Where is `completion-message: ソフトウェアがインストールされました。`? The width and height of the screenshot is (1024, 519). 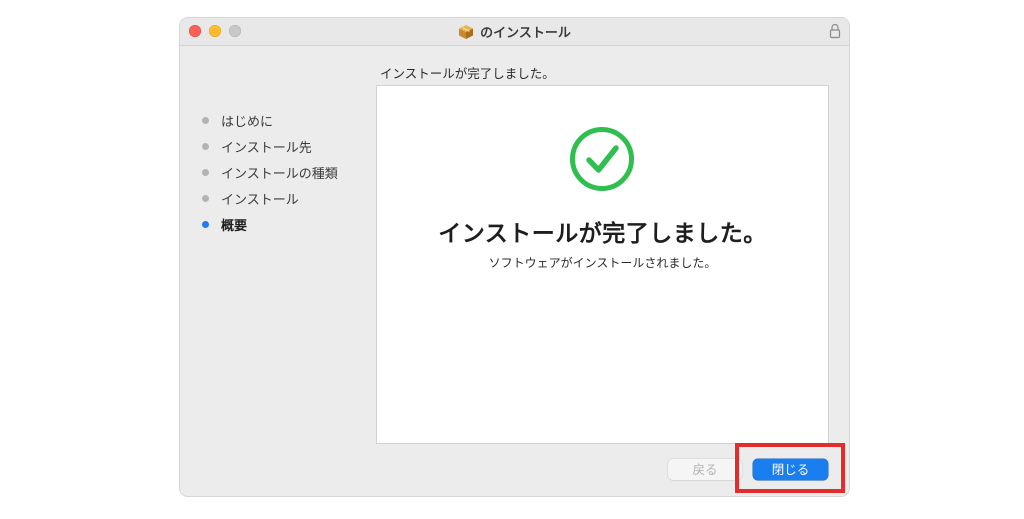 completion-message: ソフトウェアがインストールされました。 is located at coordinates (602, 263).